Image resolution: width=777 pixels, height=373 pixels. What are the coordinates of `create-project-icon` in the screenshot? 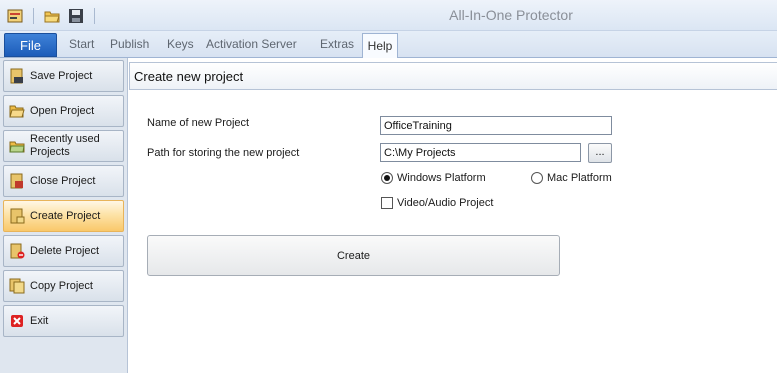 It's located at (17, 216).